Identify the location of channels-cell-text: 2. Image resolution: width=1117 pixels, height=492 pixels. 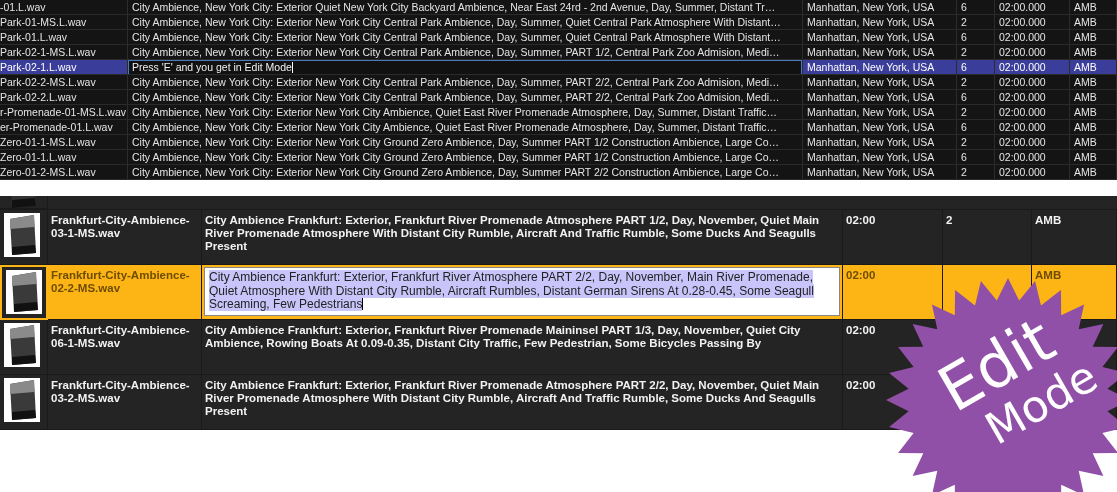
(950, 220).